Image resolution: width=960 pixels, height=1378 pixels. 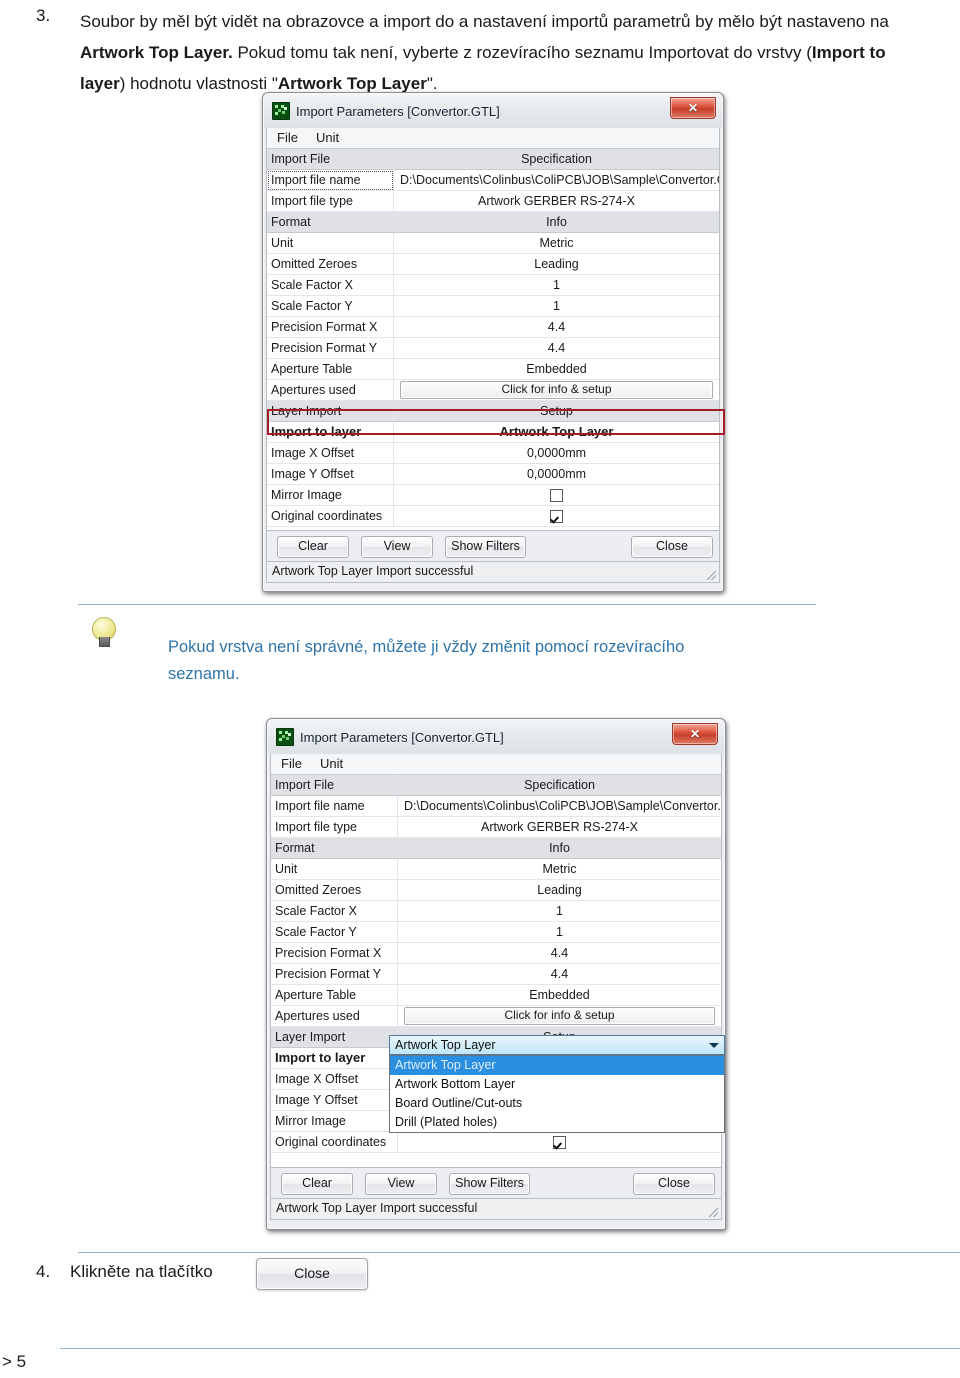 I want to click on row-value: Artwork Top Layer, so click(x=556, y=432).